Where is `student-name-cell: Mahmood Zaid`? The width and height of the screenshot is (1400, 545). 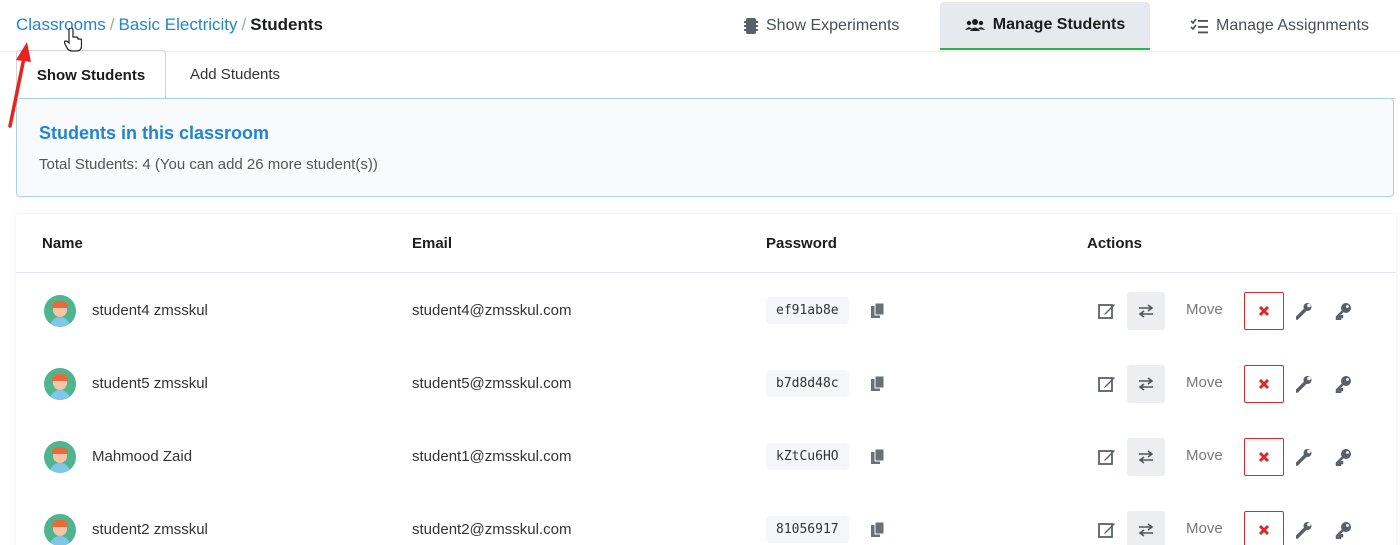 student-name-cell: Mahmood Zaid is located at coordinates (118, 456).